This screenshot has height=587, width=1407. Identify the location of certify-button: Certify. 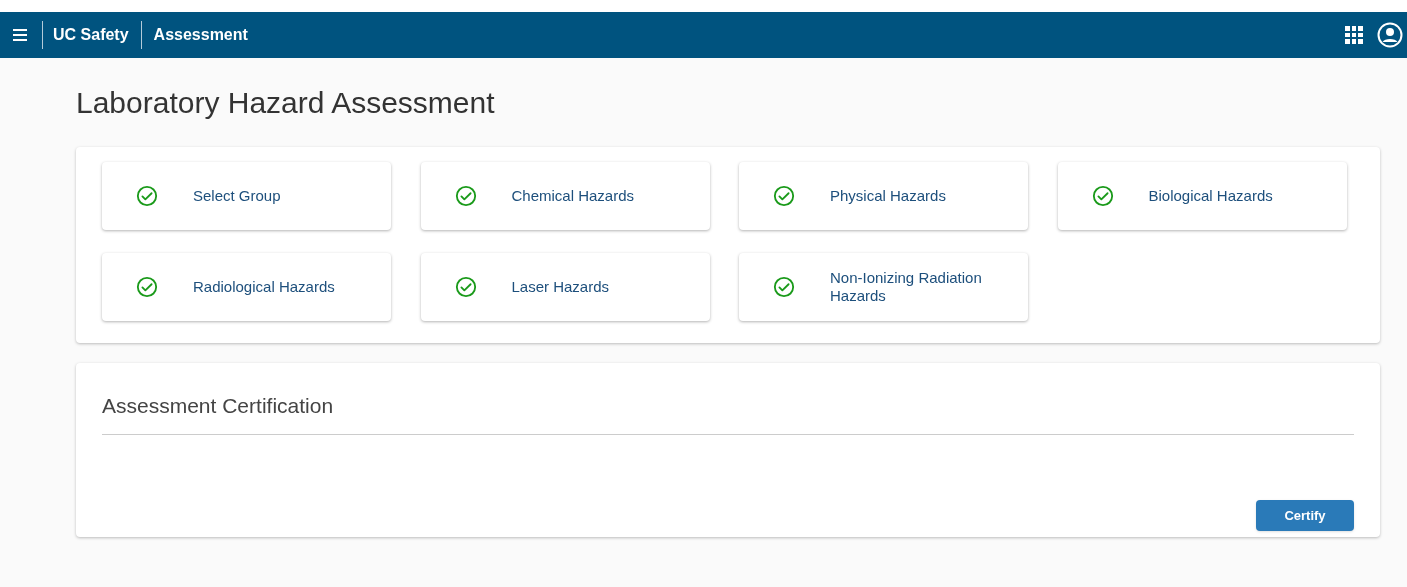
(1305, 515).